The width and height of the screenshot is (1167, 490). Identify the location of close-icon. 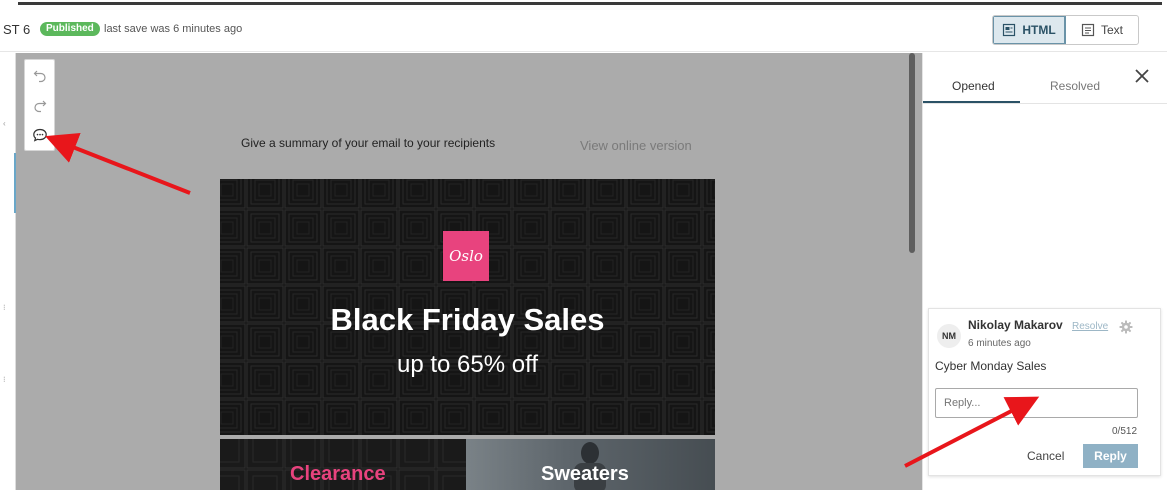
(1142, 76).